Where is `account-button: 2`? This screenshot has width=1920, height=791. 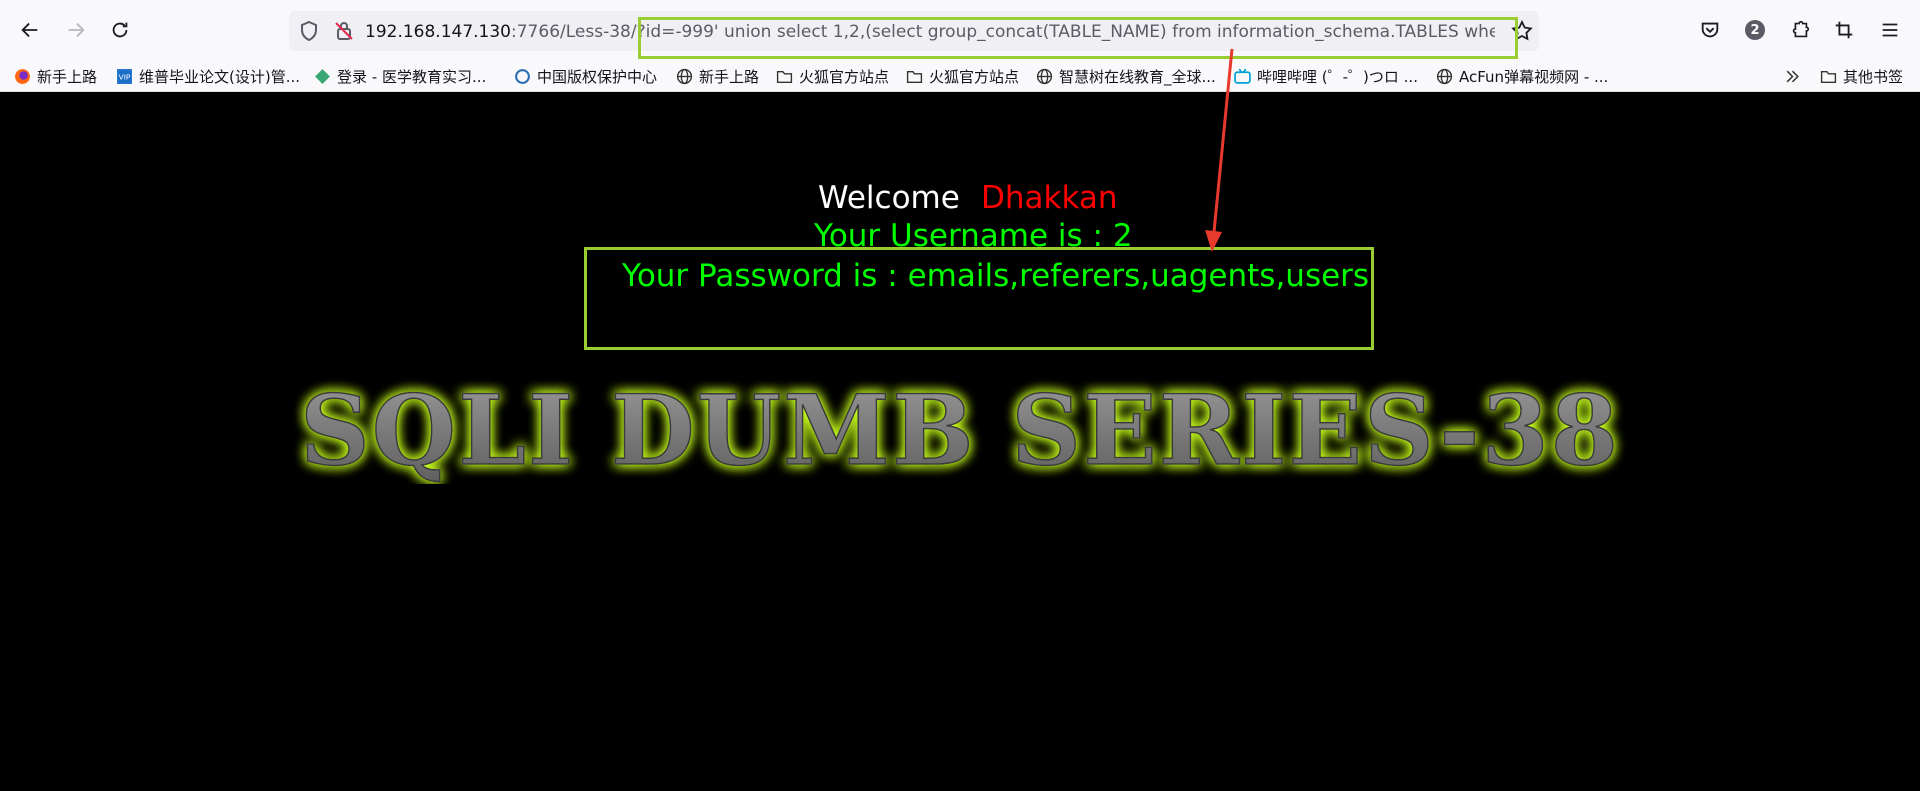 account-button: 2 is located at coordinates (1755, 30).